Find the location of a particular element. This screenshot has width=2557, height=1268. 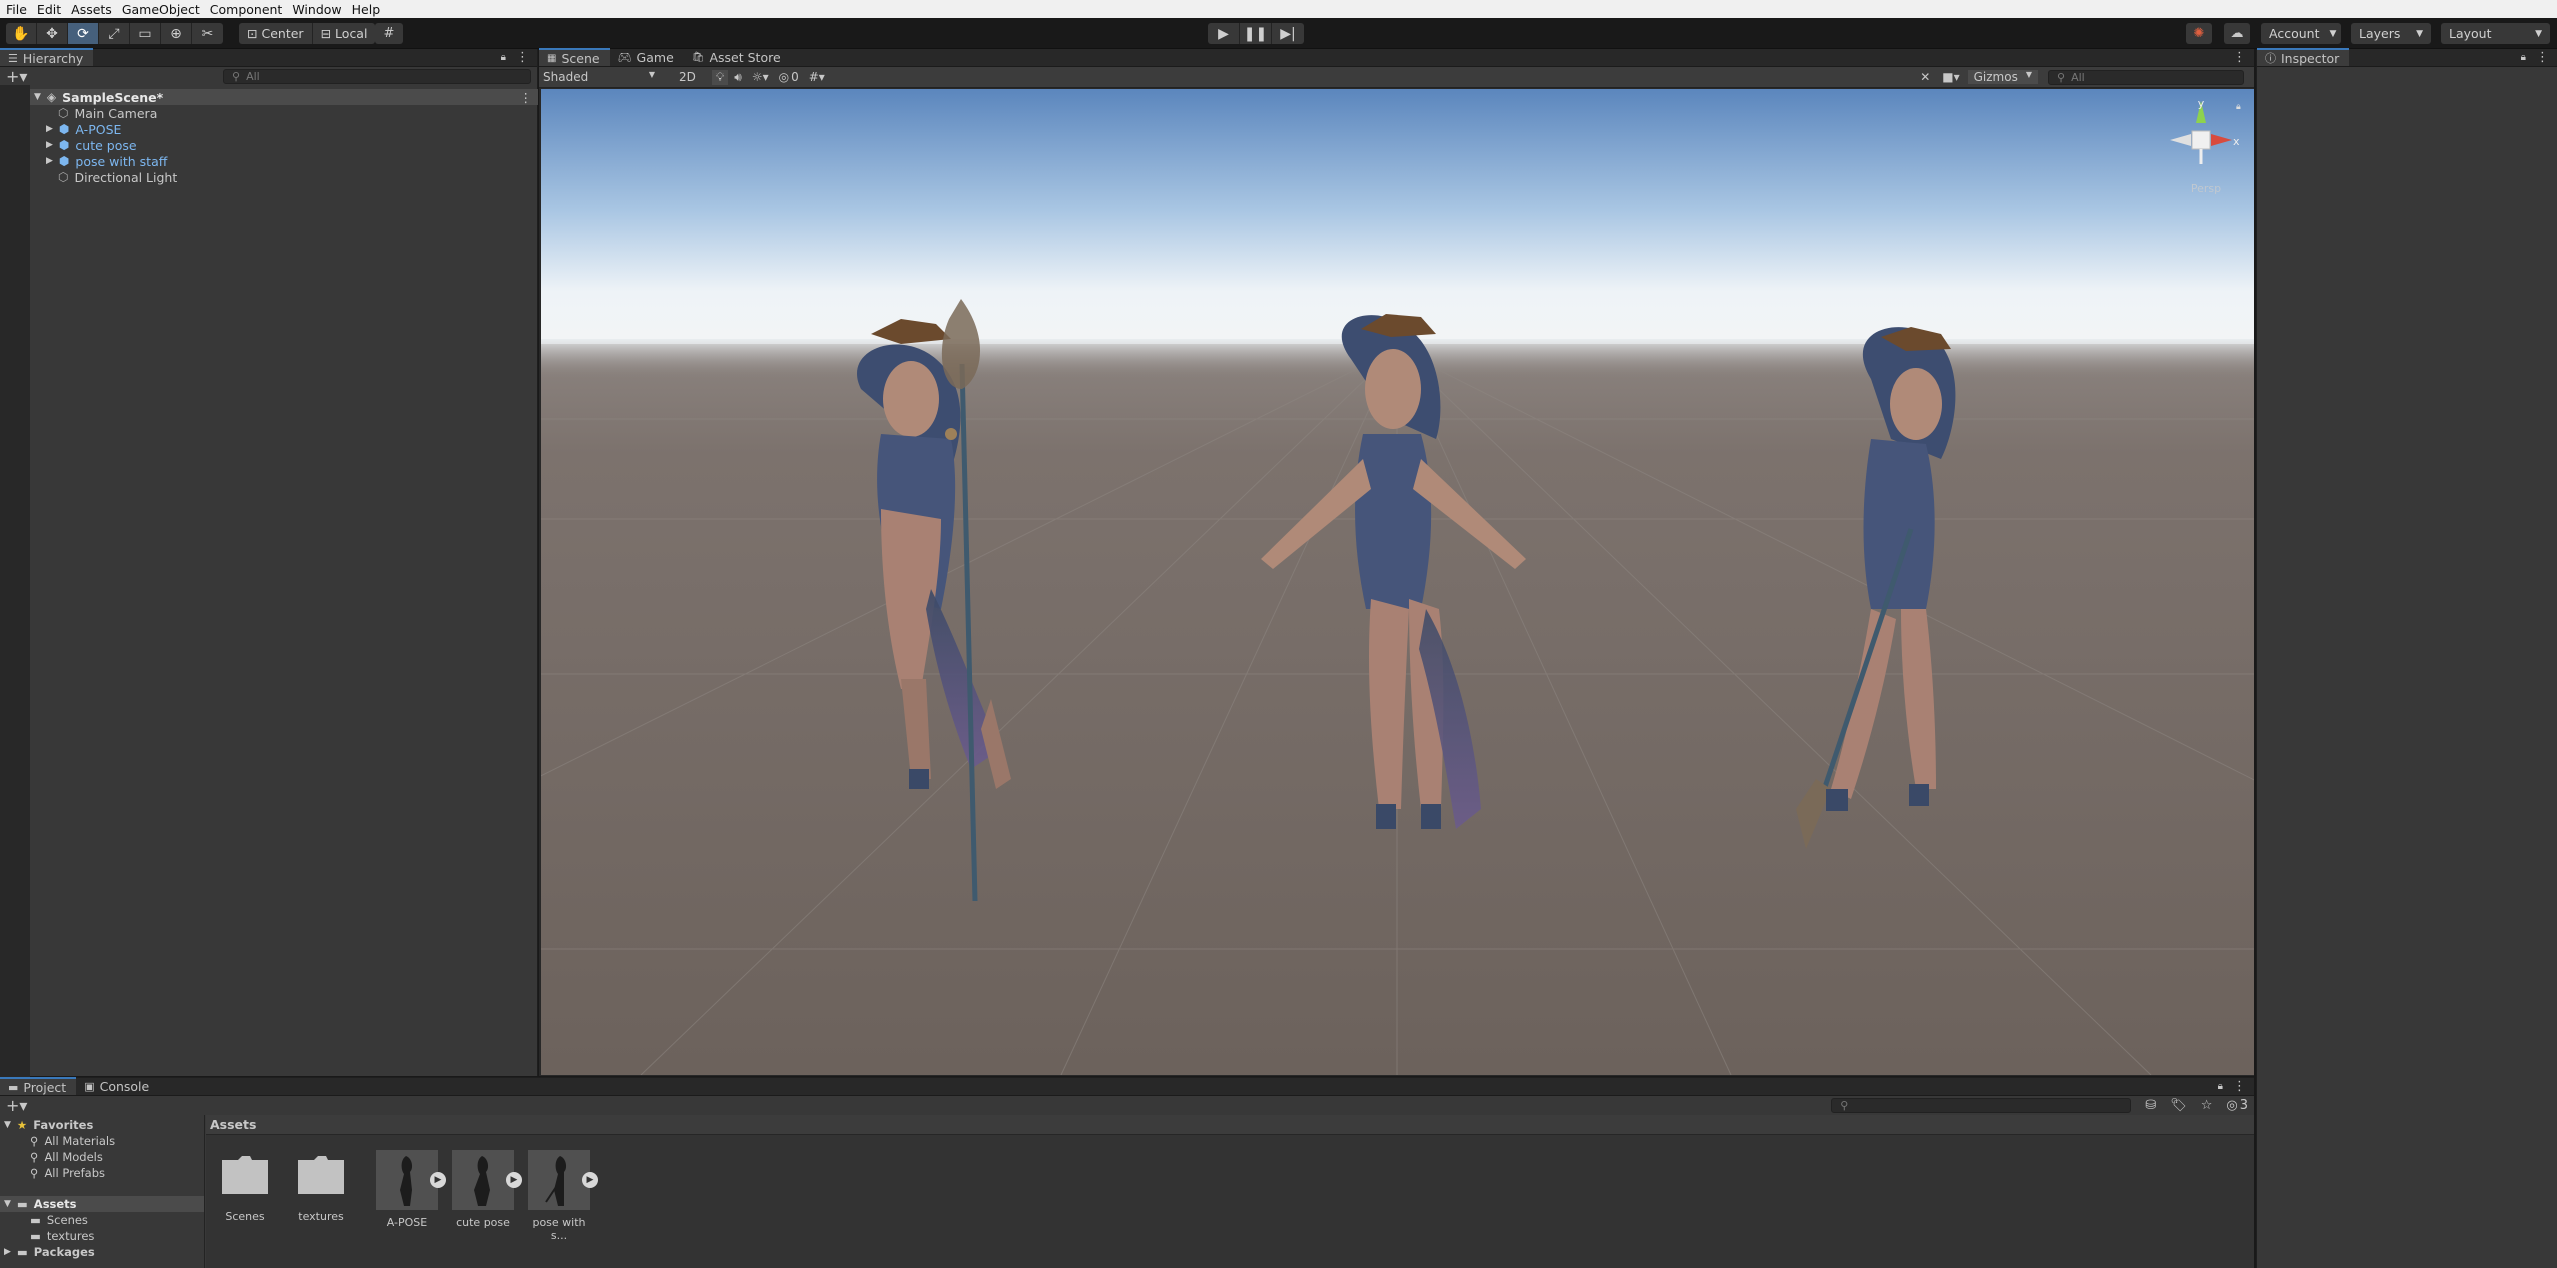

grid-snap-icon: # is located at coordinates (389, 33).